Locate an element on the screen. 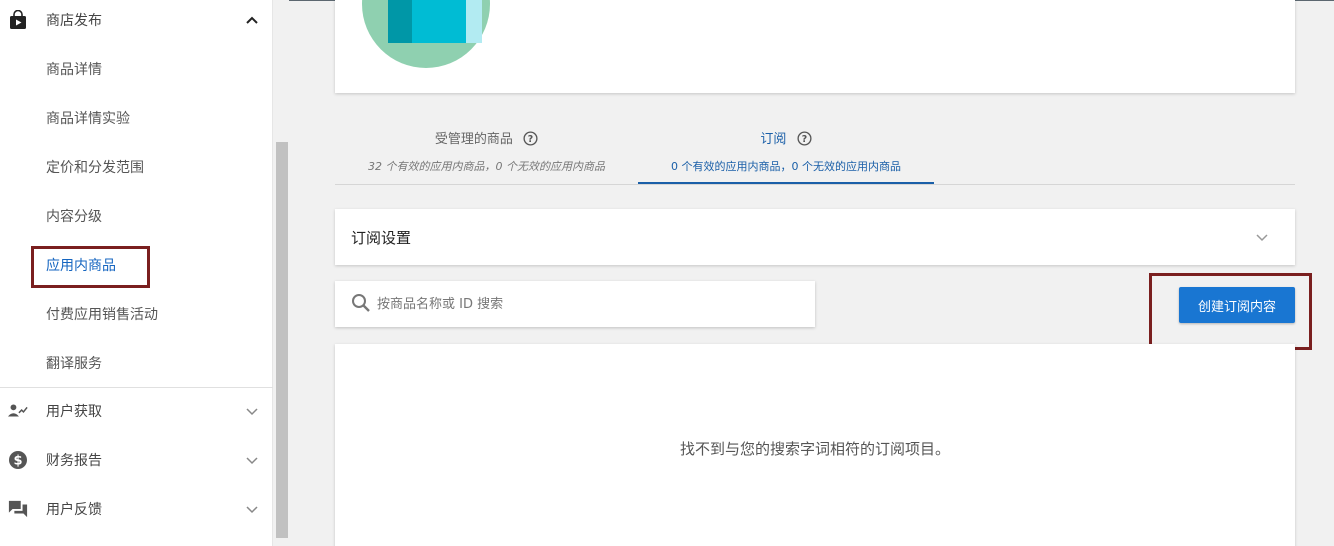  active-tab-indicator is located at coordinates (786, 183).